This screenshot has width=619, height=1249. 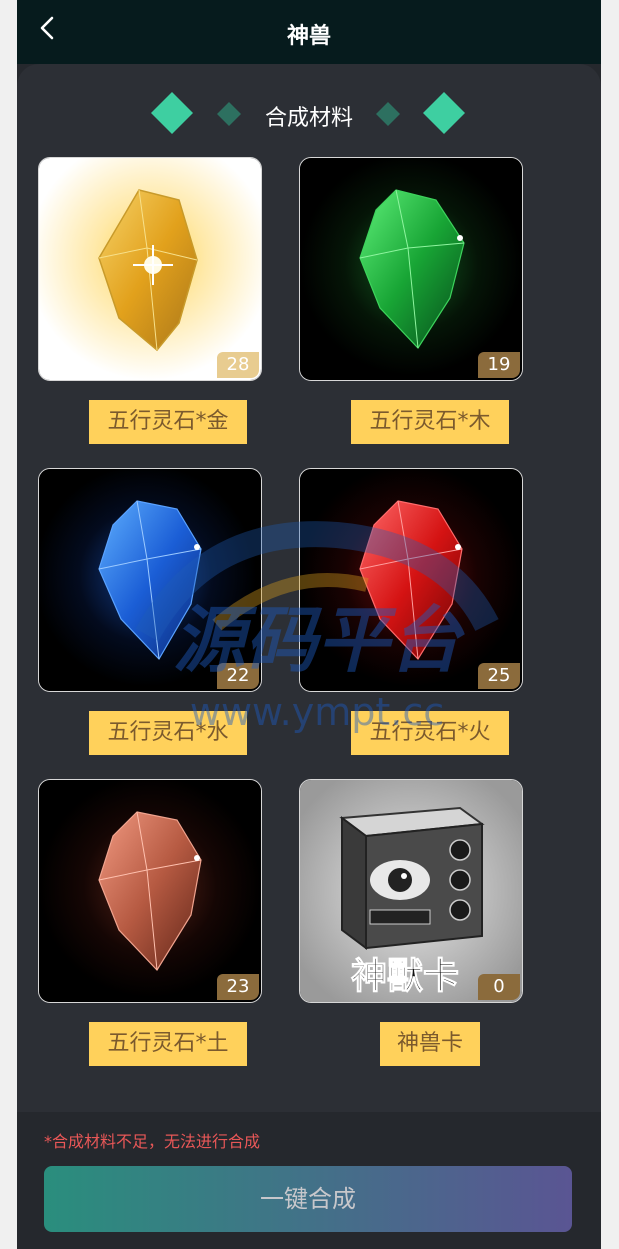 I want to click on material-card-wood: 19, so click(x=411, y=269).